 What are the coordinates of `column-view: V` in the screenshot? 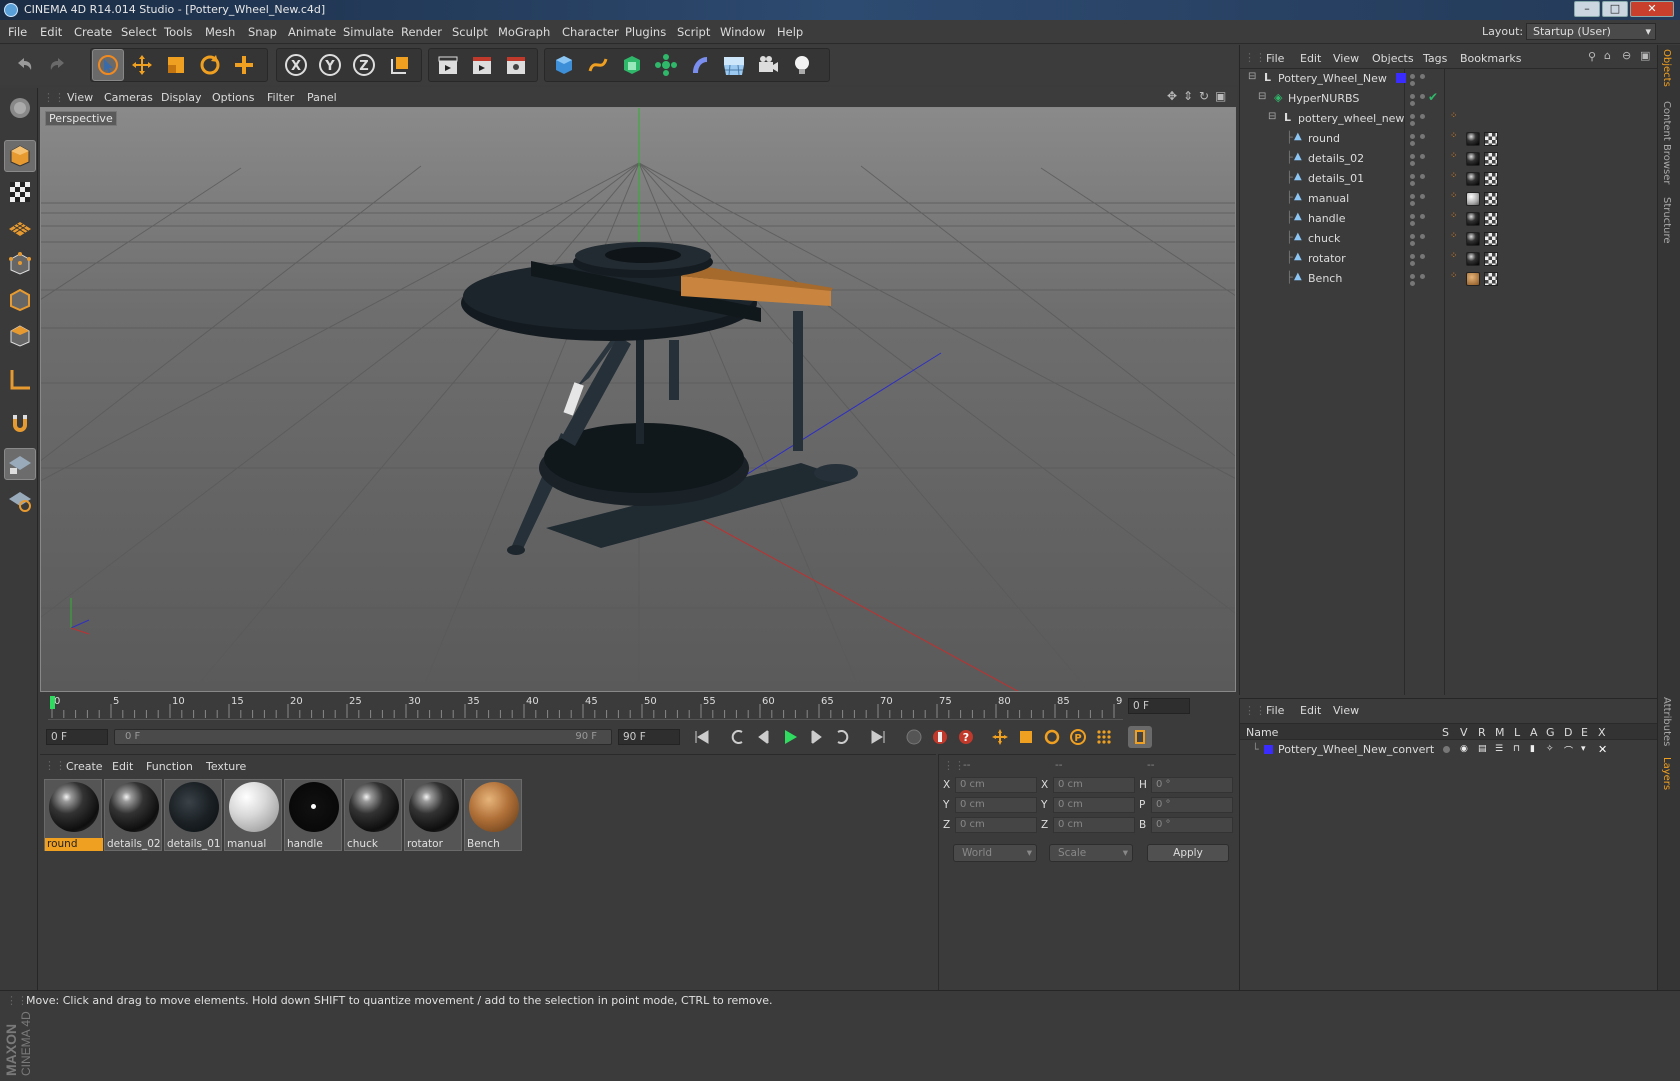 It's located at (1464, 732).